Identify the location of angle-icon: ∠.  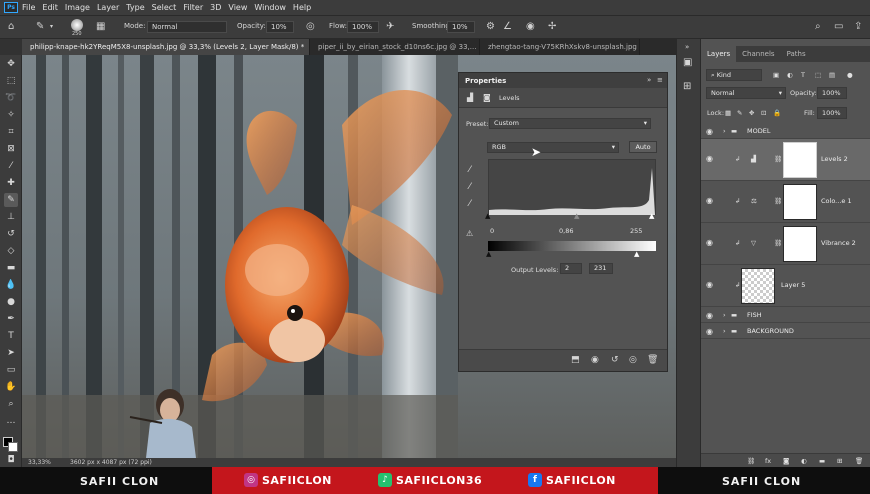
(507, 27).